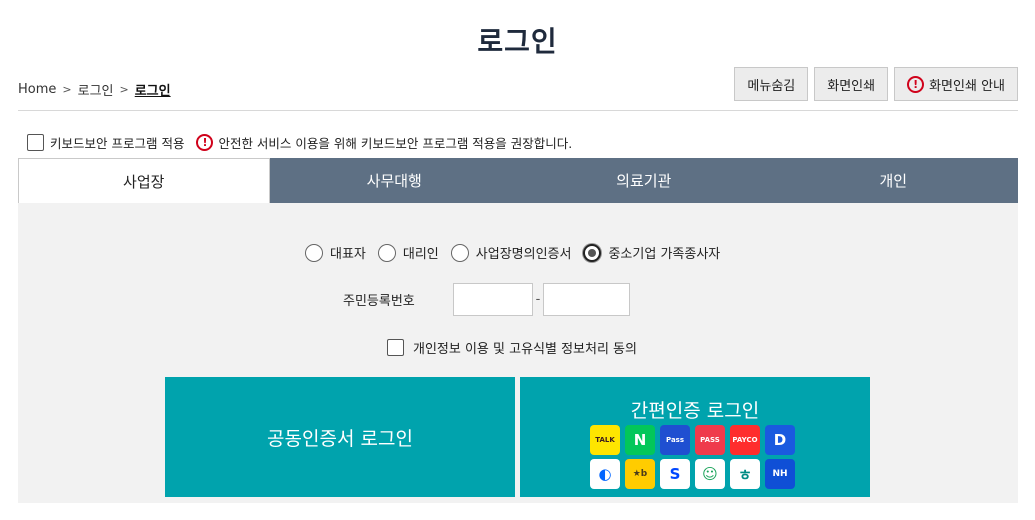  Describe the element at coordinates (395, 347) in the screenshot. I see `privacy-consent-checkbox` at that location.